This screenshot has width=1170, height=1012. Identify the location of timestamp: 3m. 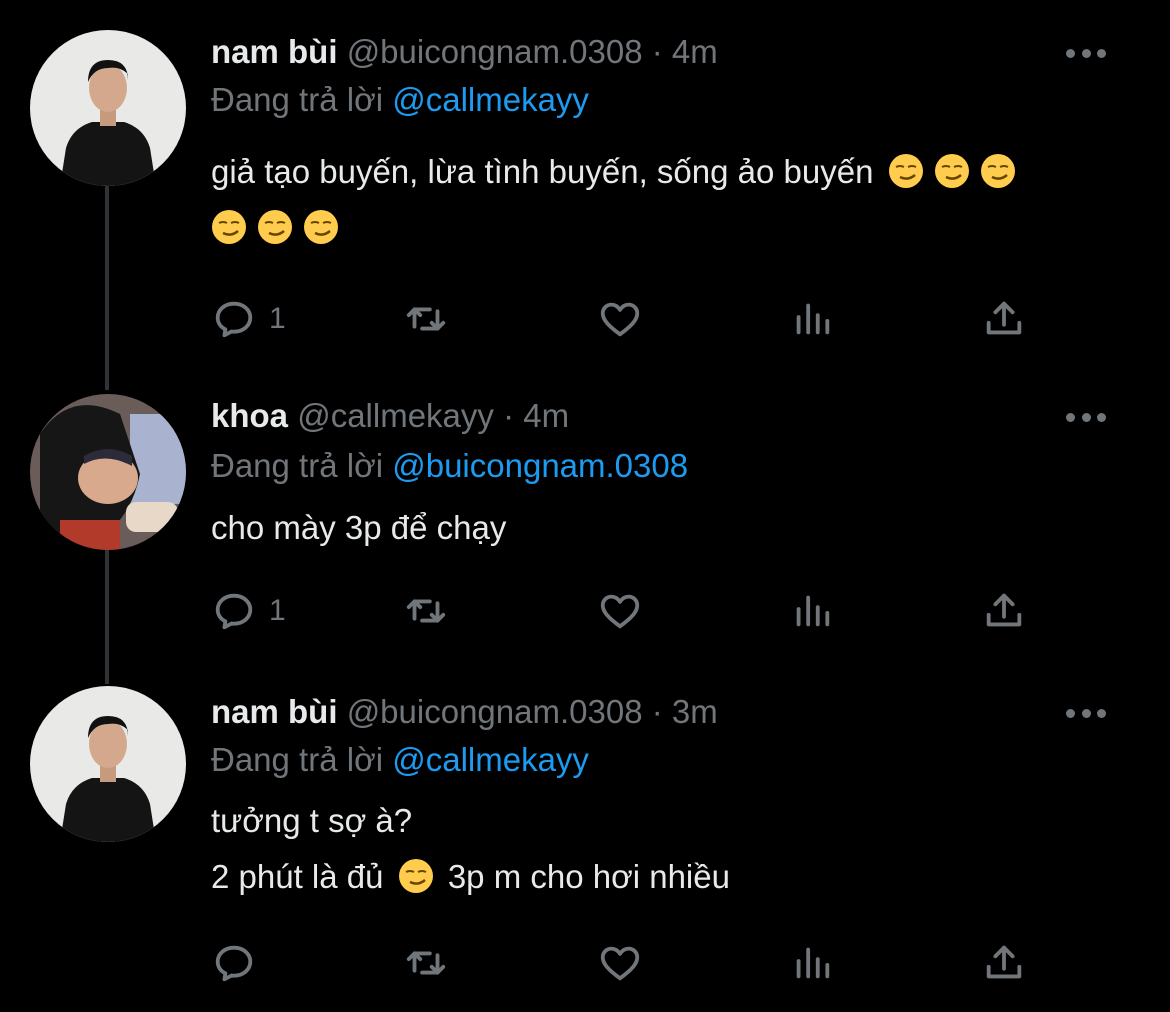
(695, 711).